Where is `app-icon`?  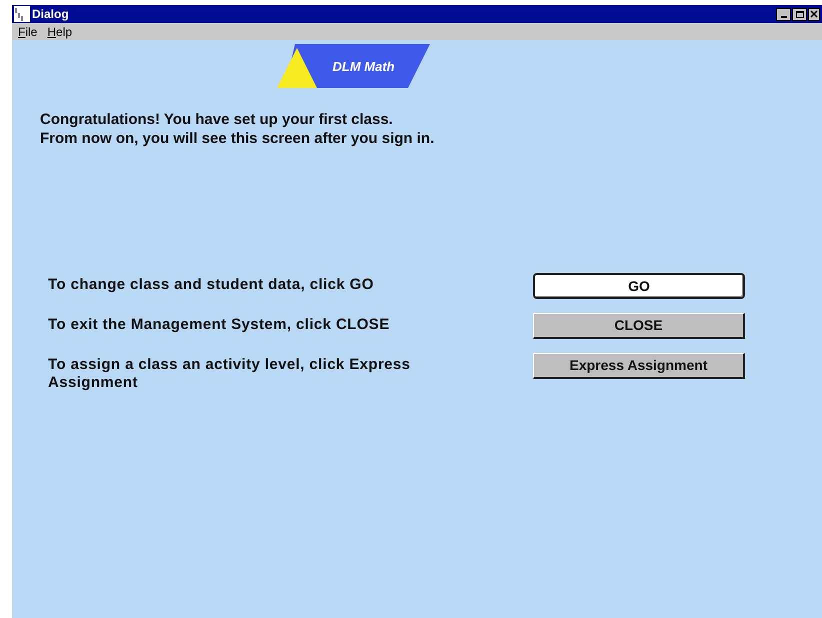
app-icon is located at coordinates (22, 14).